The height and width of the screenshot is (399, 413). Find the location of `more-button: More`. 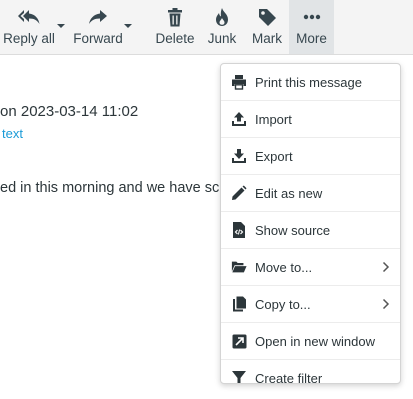

more-button: More is located at coordinates (311, 27).